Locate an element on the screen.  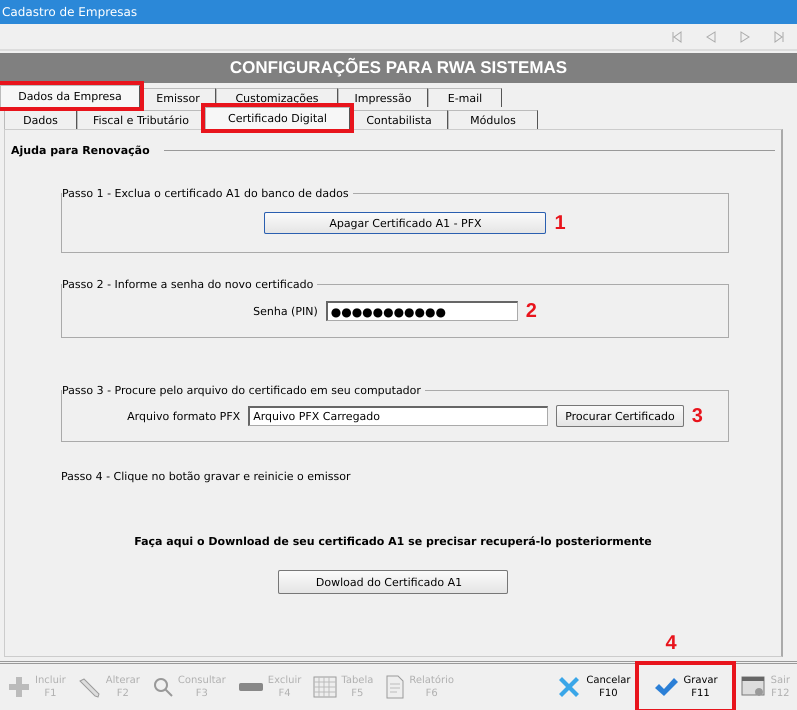
tab: Dados is located at coordinates (40, 119).